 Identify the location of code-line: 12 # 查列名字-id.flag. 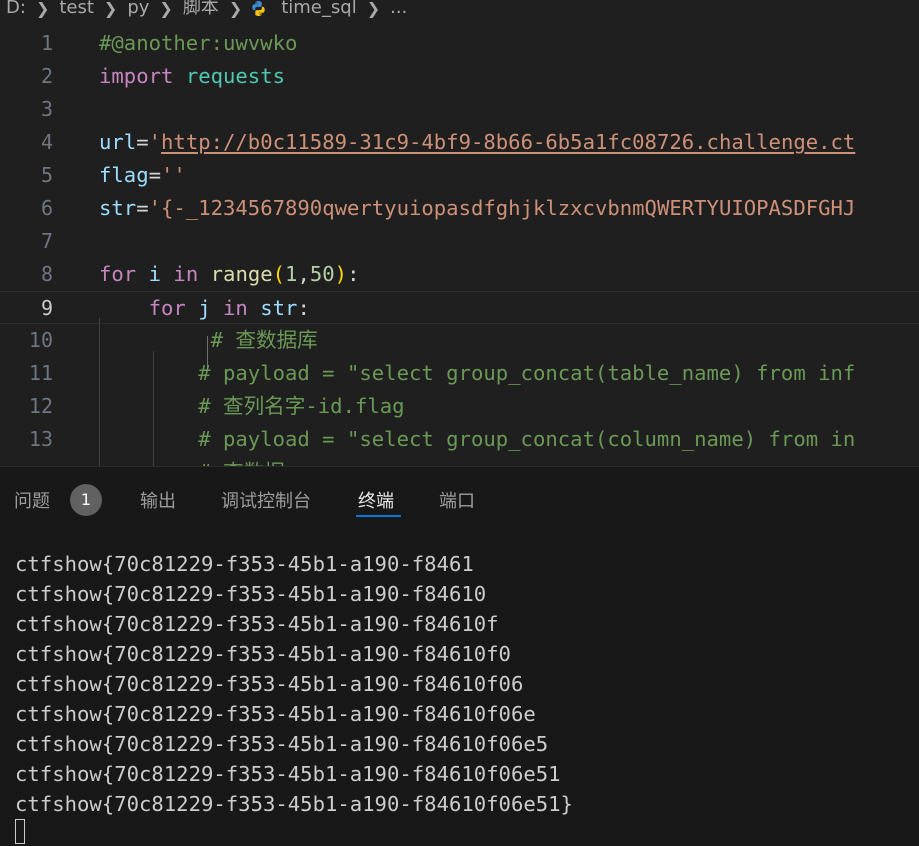
(459, 406).